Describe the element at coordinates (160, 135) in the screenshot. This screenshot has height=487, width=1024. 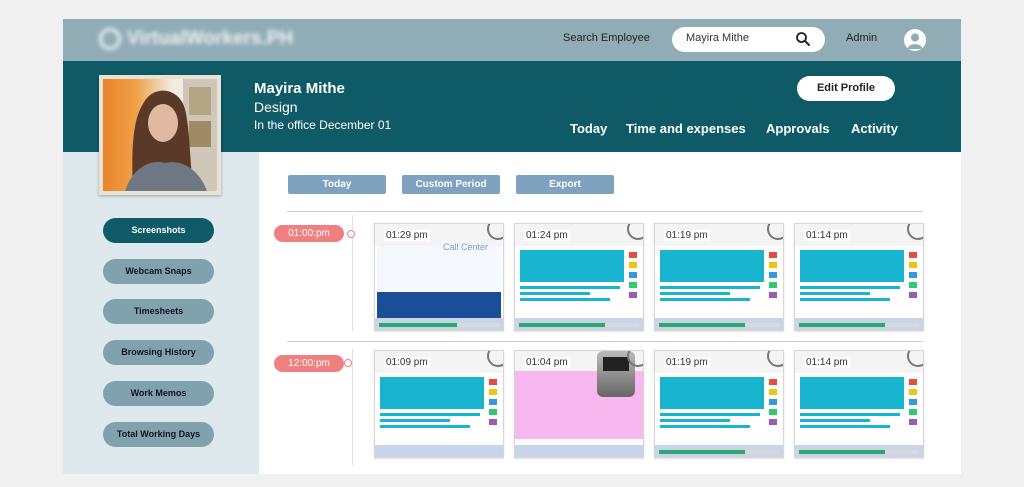
I see `employee-photo` at that location.